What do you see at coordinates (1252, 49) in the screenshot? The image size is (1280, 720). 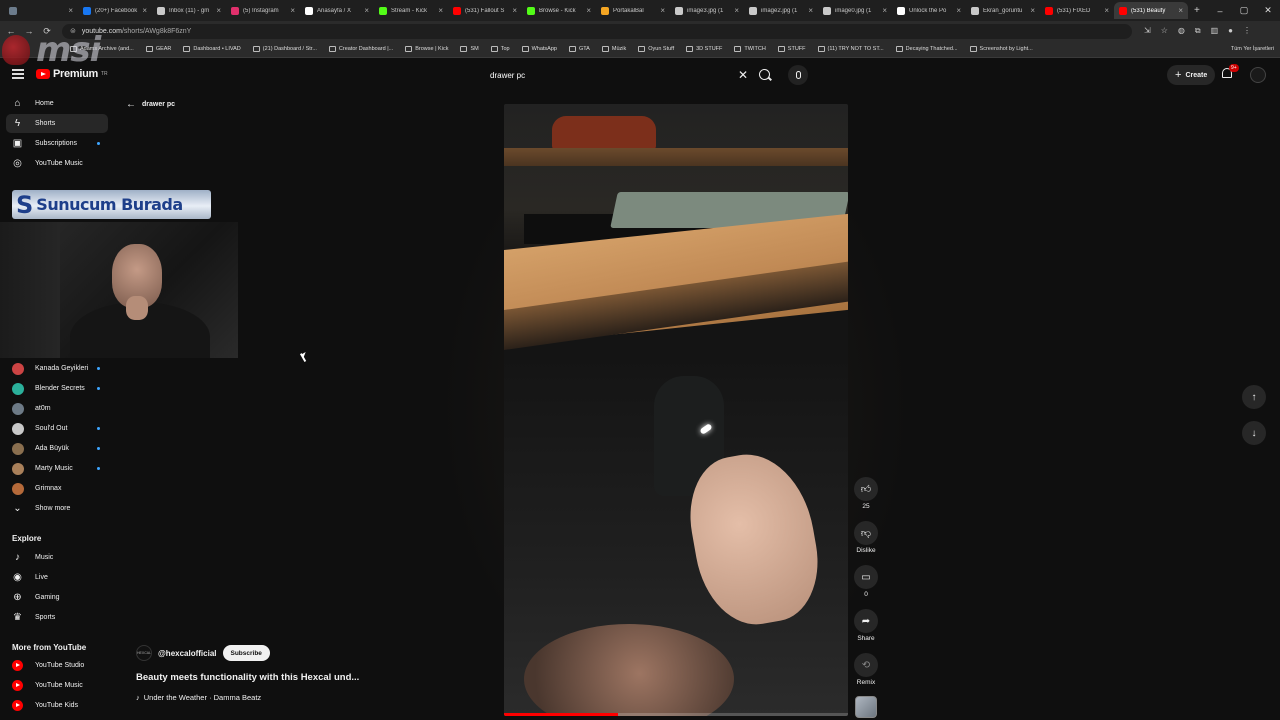 I see `all-bookmarks: Tüm Yer İşaretleri` at bounding box center [1252, 49].